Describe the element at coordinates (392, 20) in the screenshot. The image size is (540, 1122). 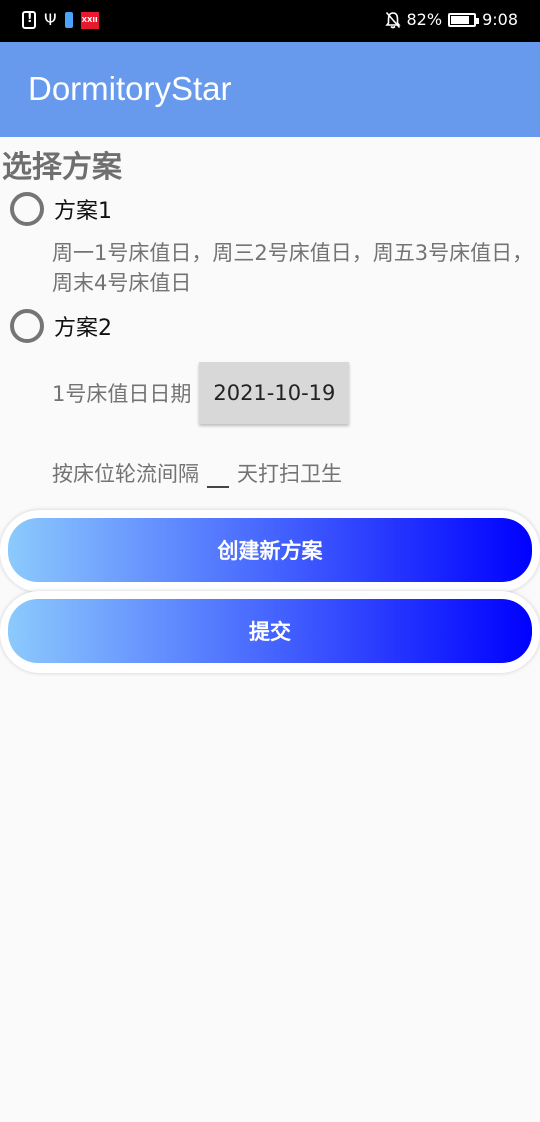
I see `bell-off-icon` at that location.